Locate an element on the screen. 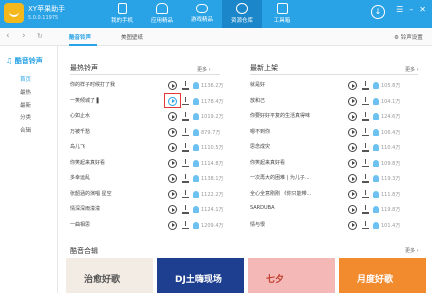  ringtone-row: SARDUBA 119.8万 is located at coordinates (325, 213).